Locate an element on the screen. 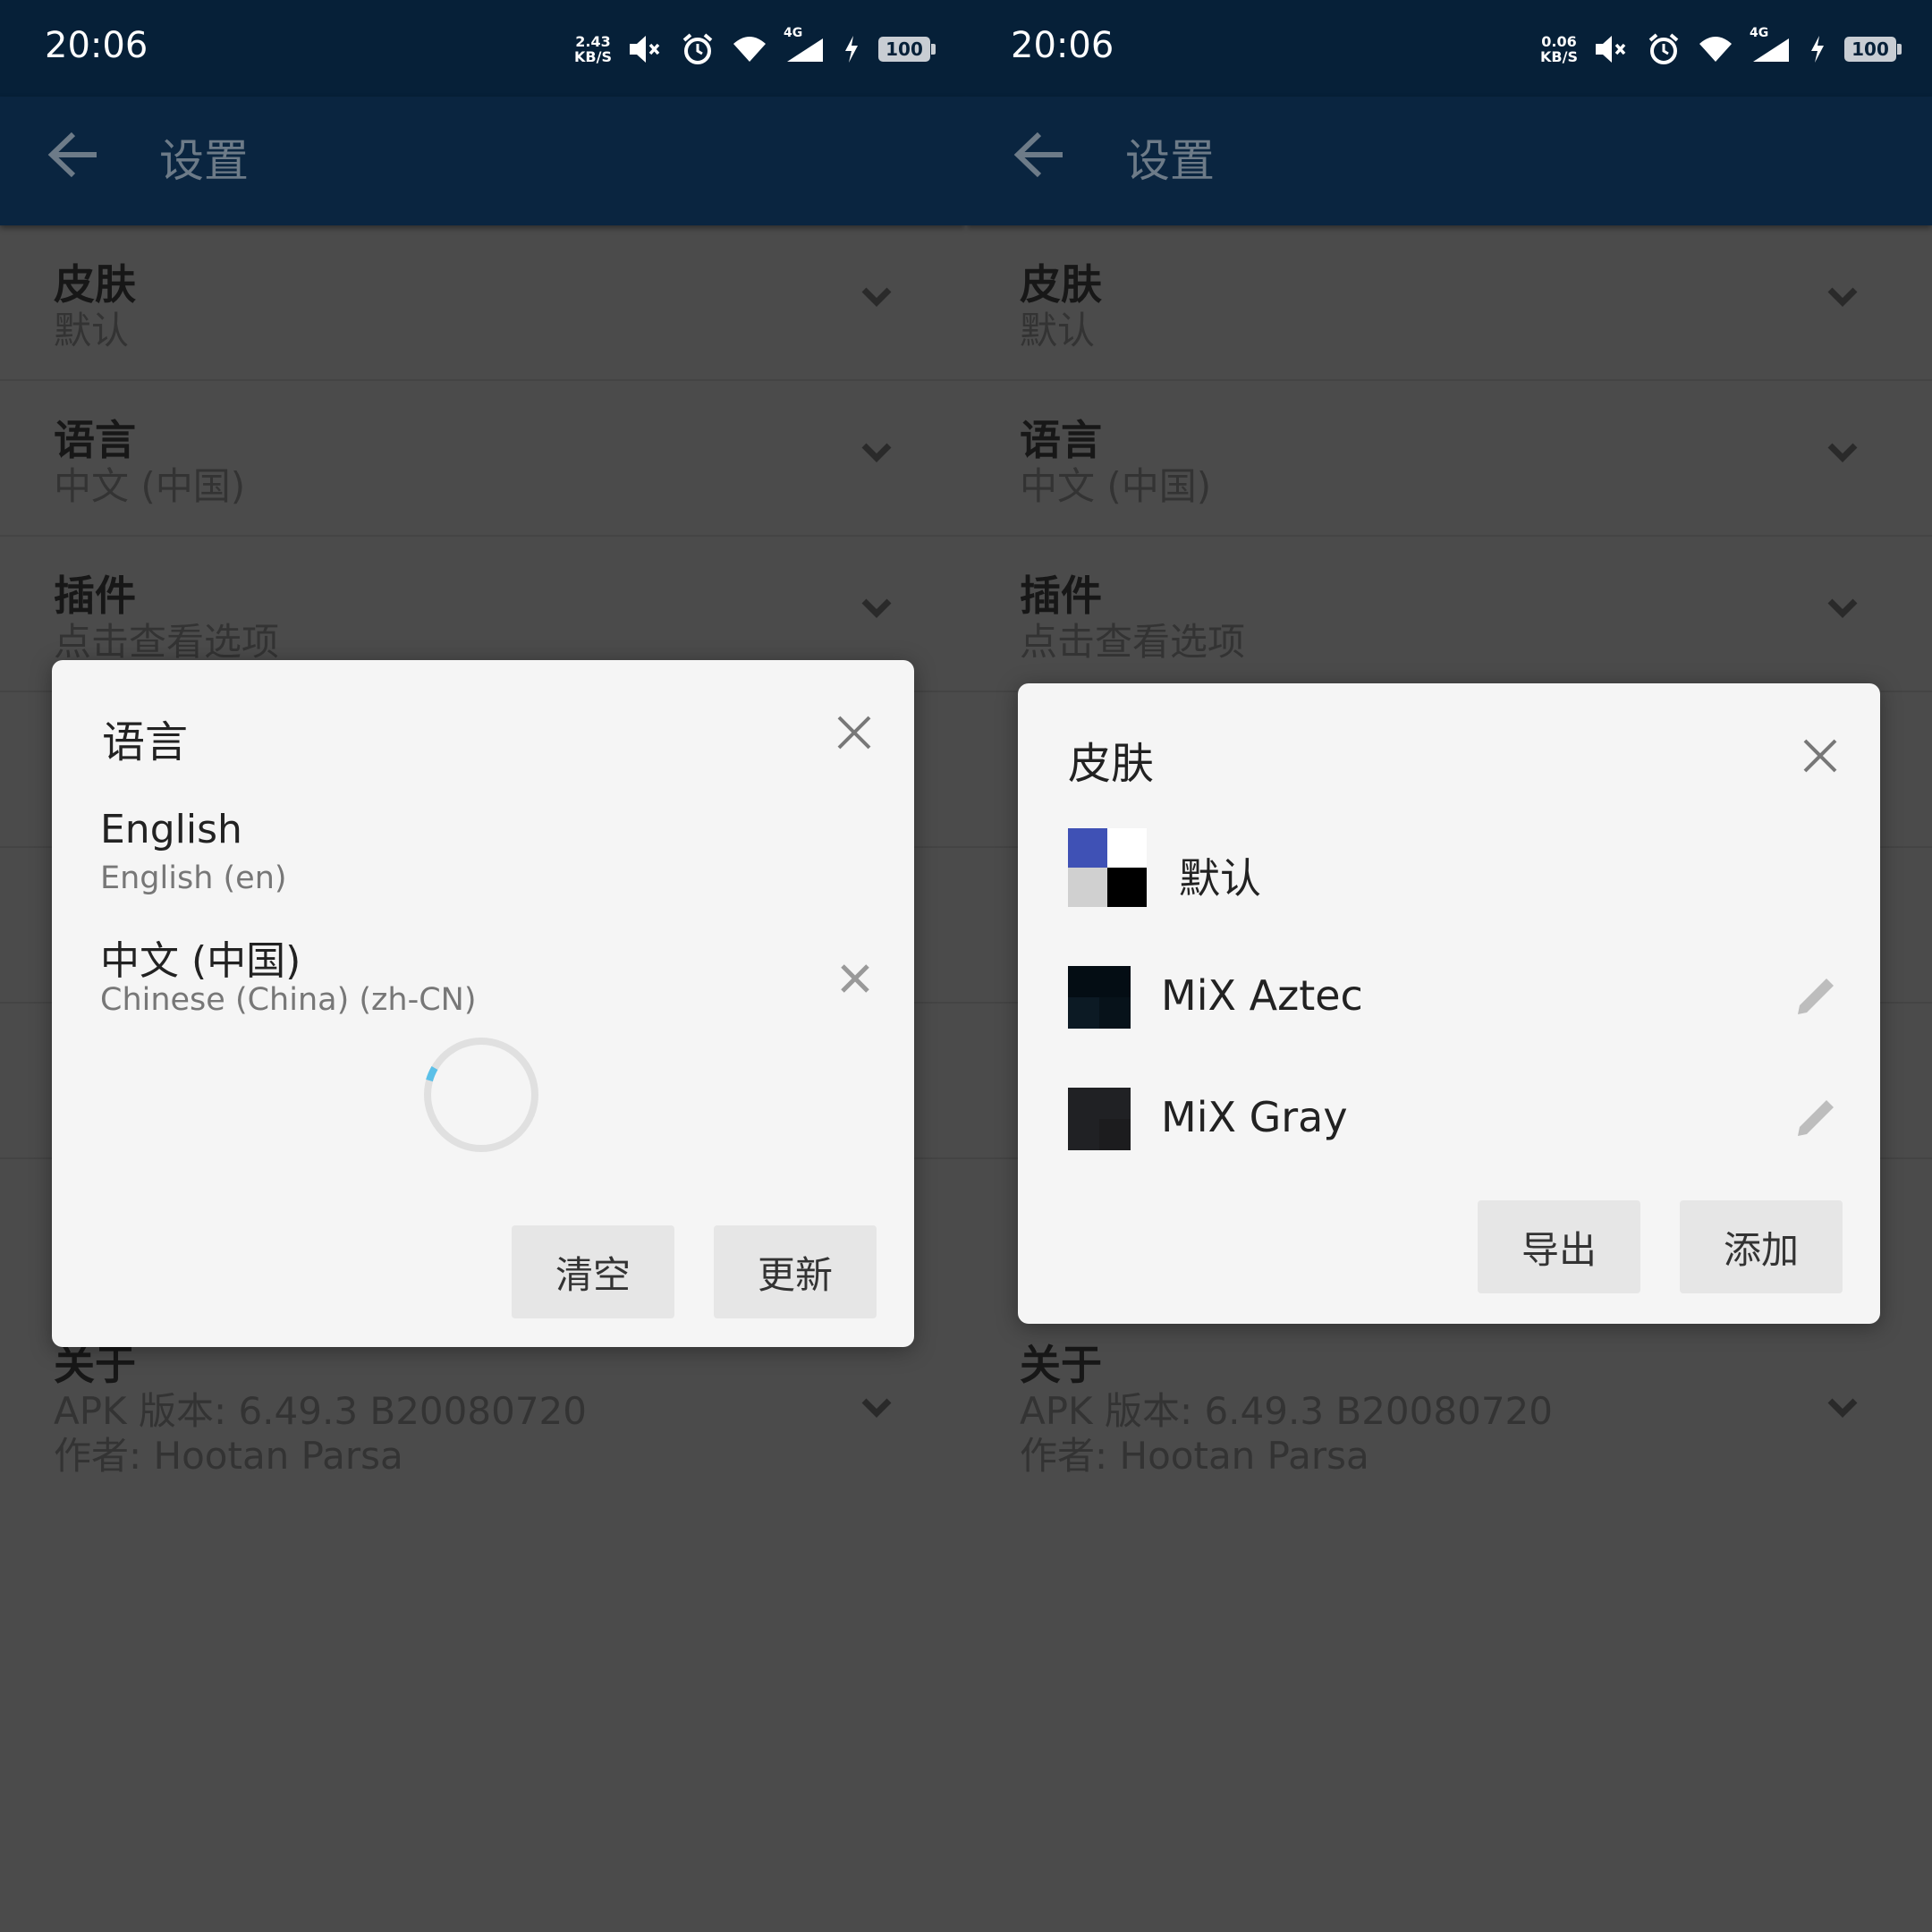 The height and width of the screenshot is (1932, 1932). status-bar: 20:06 2.43 KB/S 4G 100 is located at coordinates (483, 48).